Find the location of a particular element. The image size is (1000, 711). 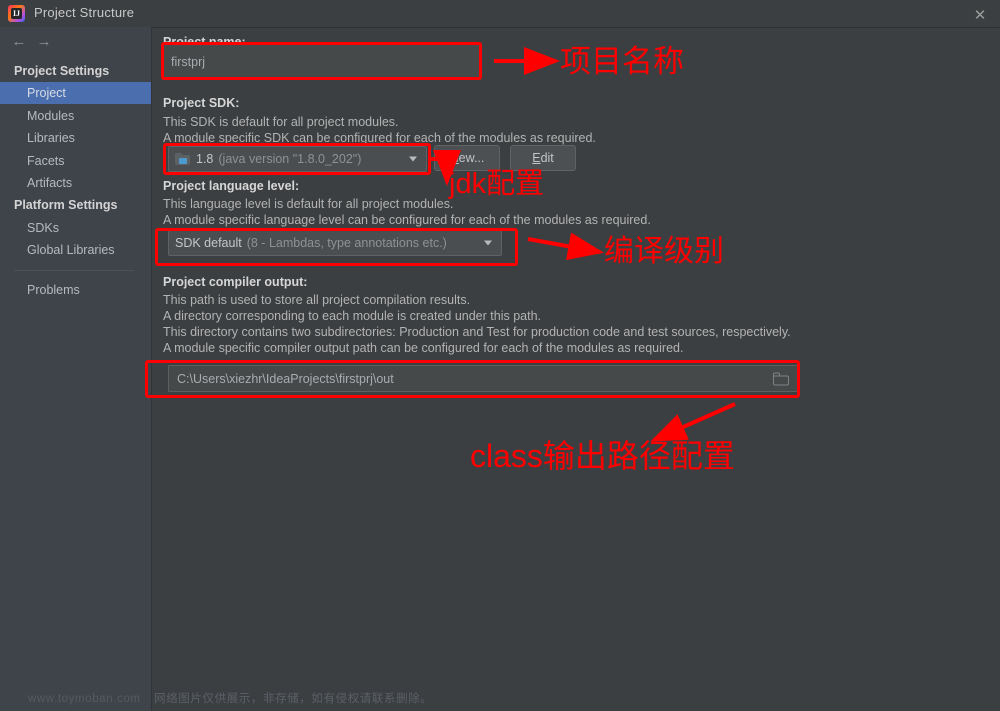

language-level-value-main: SDK default is located at coordinates (208, 243).